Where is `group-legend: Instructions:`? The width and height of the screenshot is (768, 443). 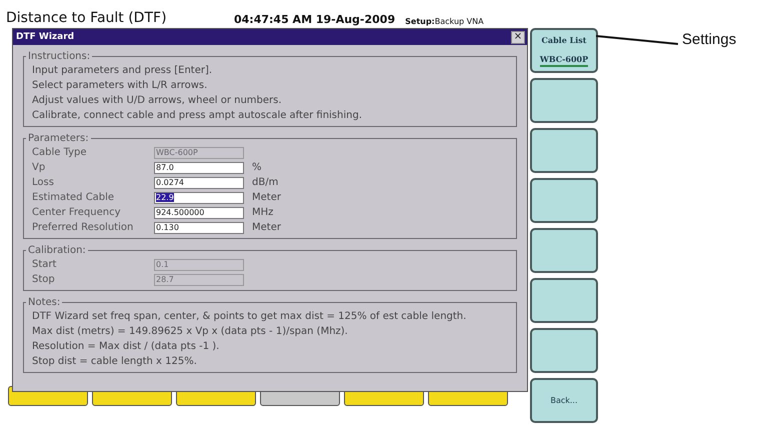
group-legend: Instructions: is located at coordinates (59, 56).